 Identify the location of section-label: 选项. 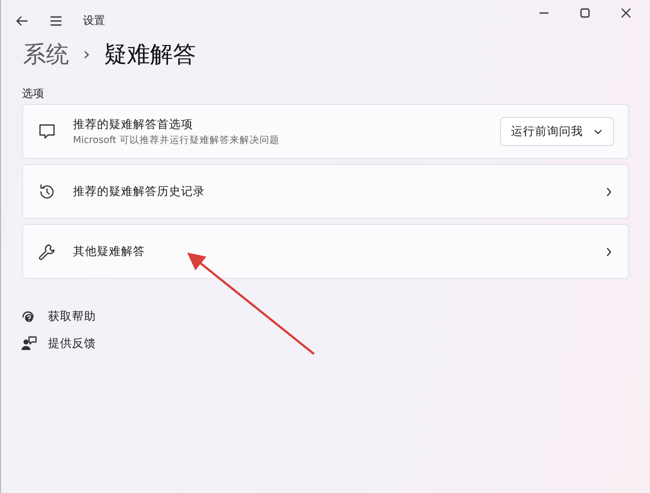
(33, 94).